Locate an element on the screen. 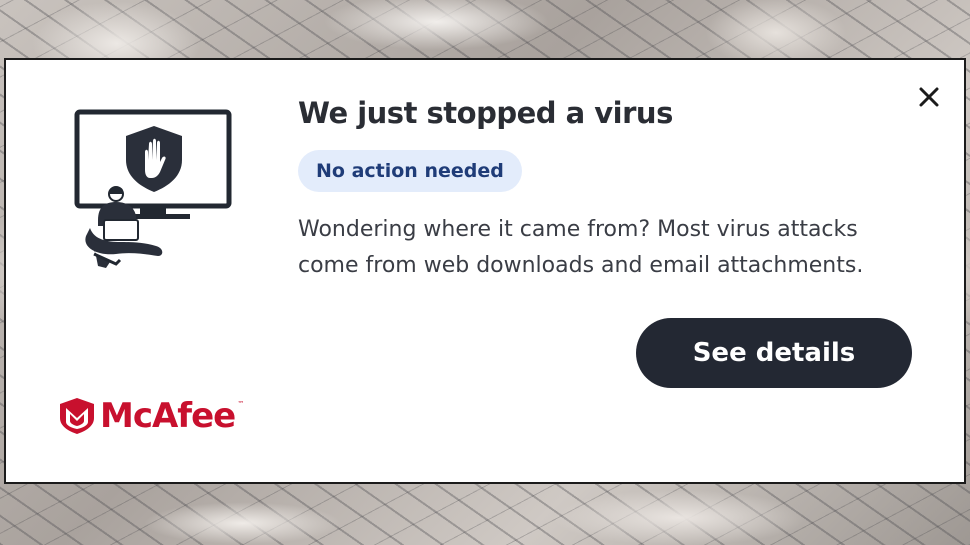 This screenshot has height=545, width=970. close-button is located at coordinates (929, 97).